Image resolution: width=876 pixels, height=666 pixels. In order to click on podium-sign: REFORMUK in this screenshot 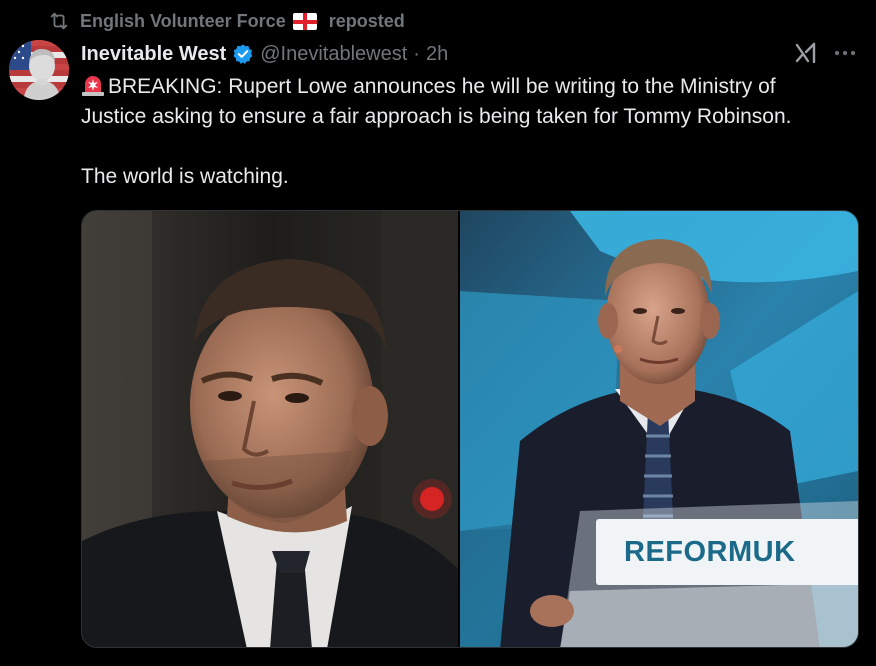, I will do `click(727, 552)`.